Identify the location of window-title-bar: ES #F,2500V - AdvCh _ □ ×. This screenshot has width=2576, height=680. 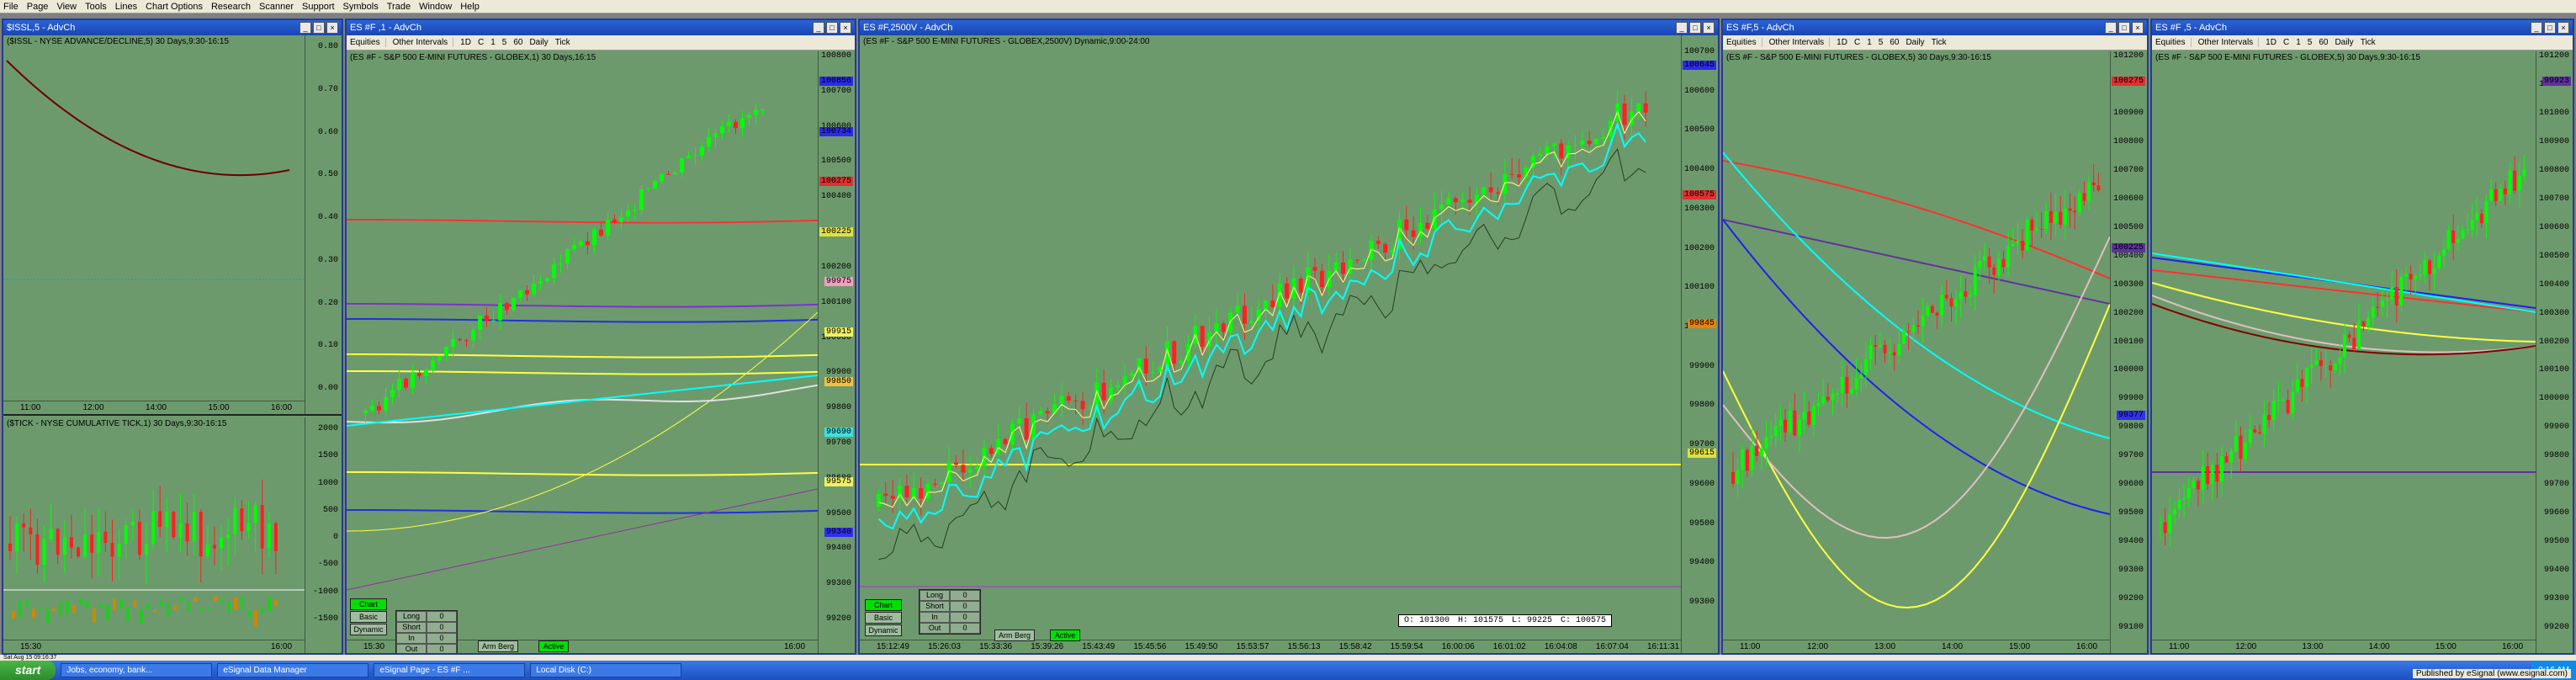
(1289, 27).